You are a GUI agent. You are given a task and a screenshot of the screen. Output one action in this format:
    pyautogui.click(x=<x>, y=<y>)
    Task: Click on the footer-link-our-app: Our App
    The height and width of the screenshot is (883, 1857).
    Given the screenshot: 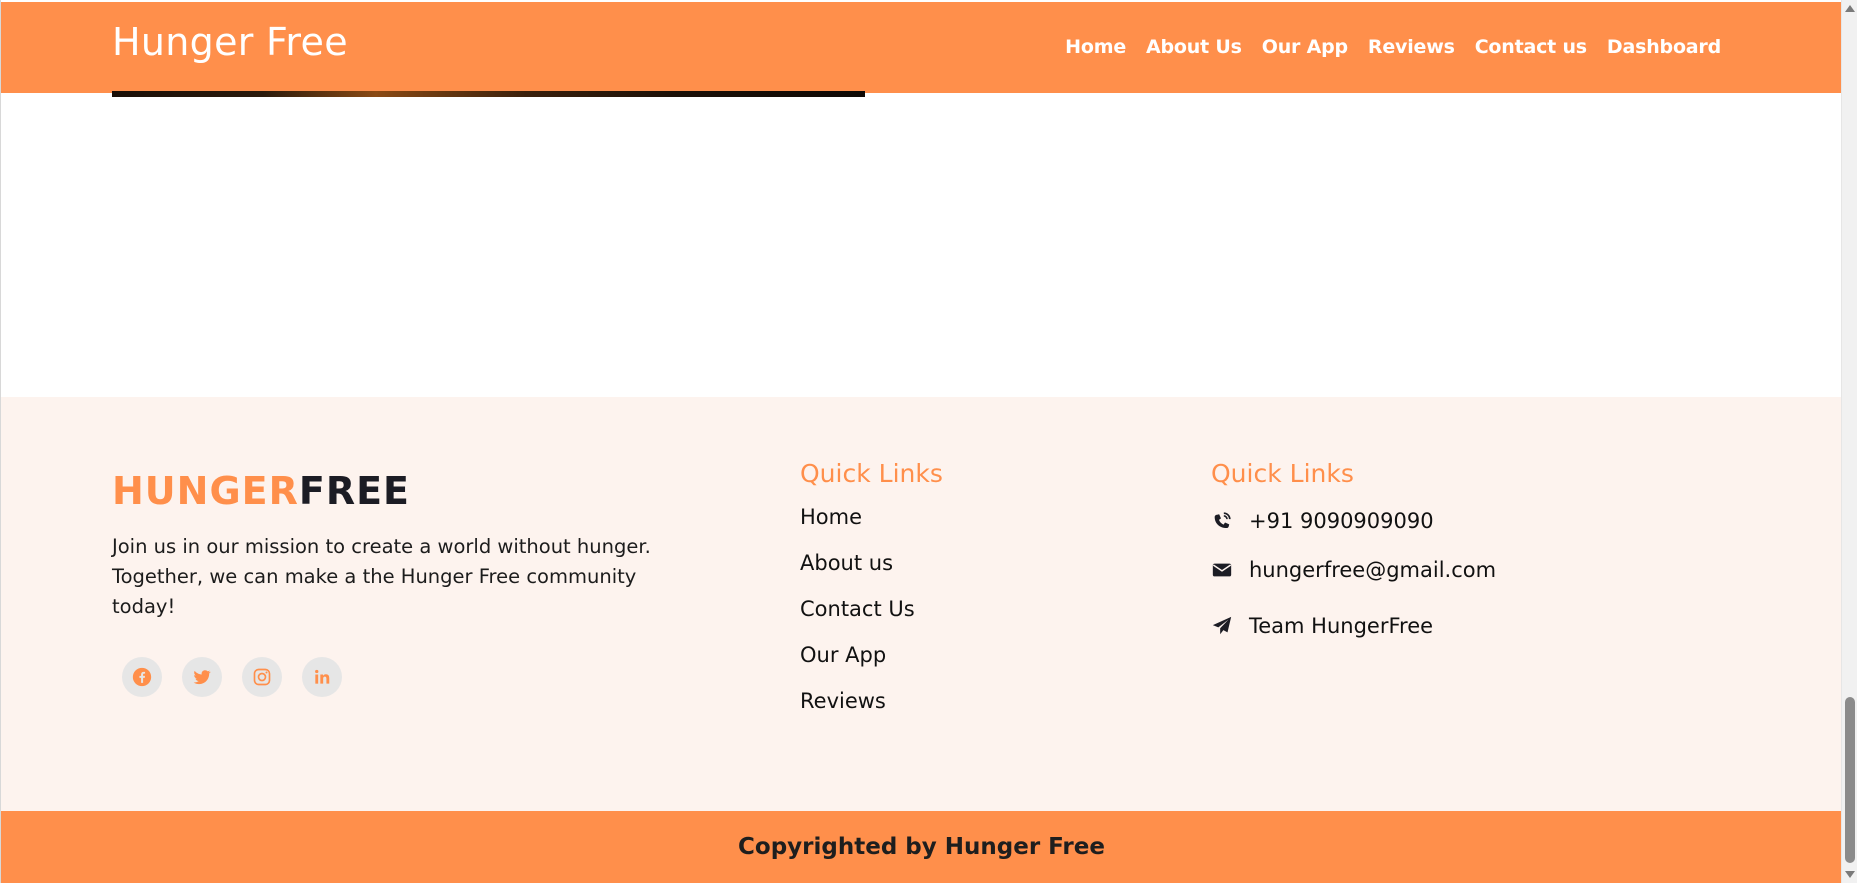 What is the action you would take?
    pyautogui.click(x=871, y=665)
    